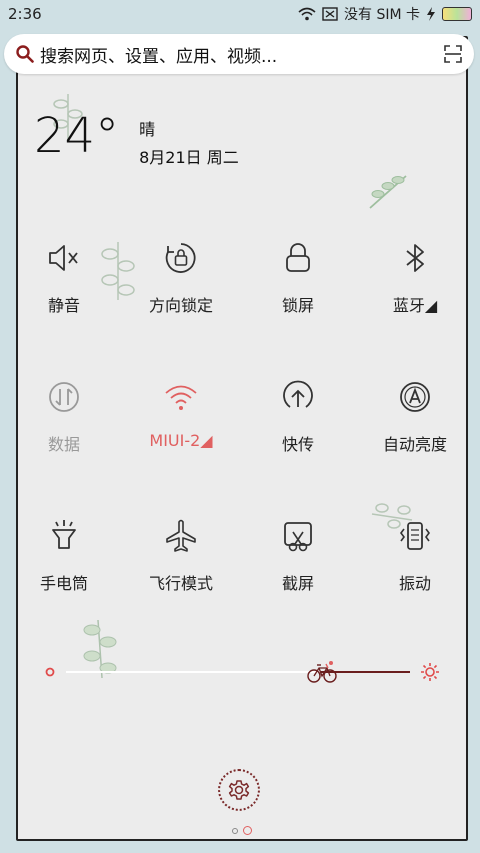 The image size is (480, 853). What do you see at coordinates (64, 534) in the screenshot?
I see `flashlight-icon` at bounding box center [64, 534].